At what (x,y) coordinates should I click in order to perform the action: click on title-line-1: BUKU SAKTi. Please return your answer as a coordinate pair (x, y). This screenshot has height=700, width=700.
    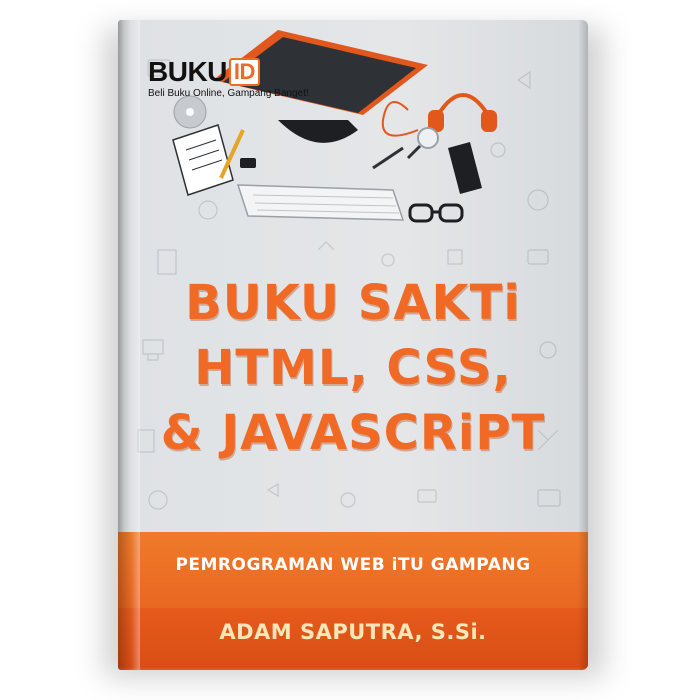
    Looking at the image, I should click on (353, 303).